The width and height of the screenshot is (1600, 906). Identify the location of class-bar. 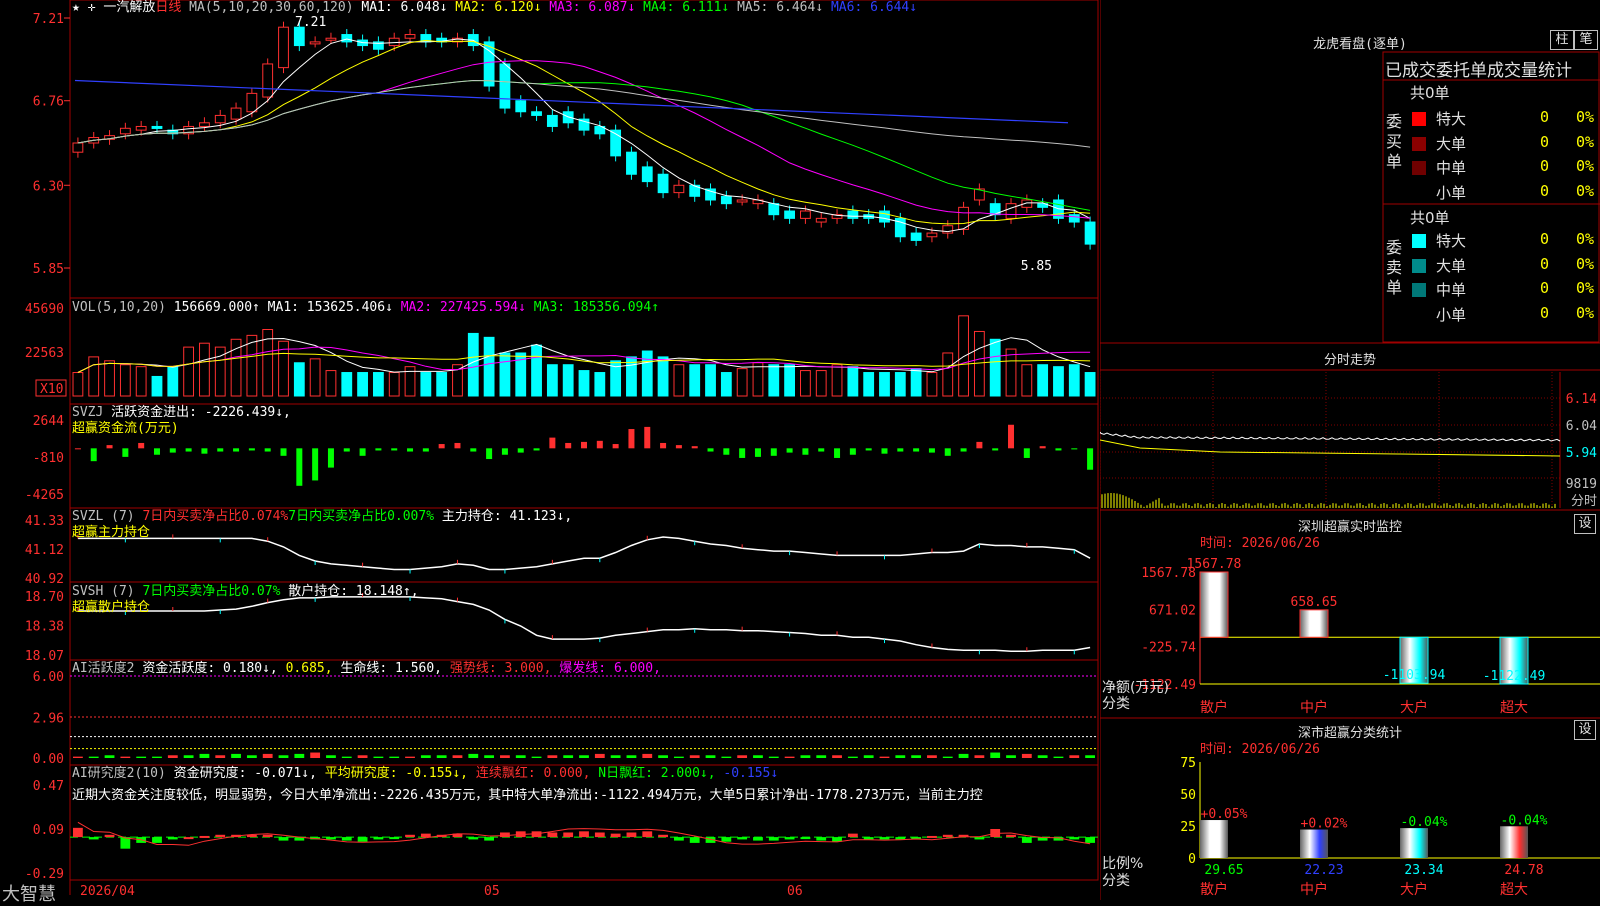
(1514, 842).